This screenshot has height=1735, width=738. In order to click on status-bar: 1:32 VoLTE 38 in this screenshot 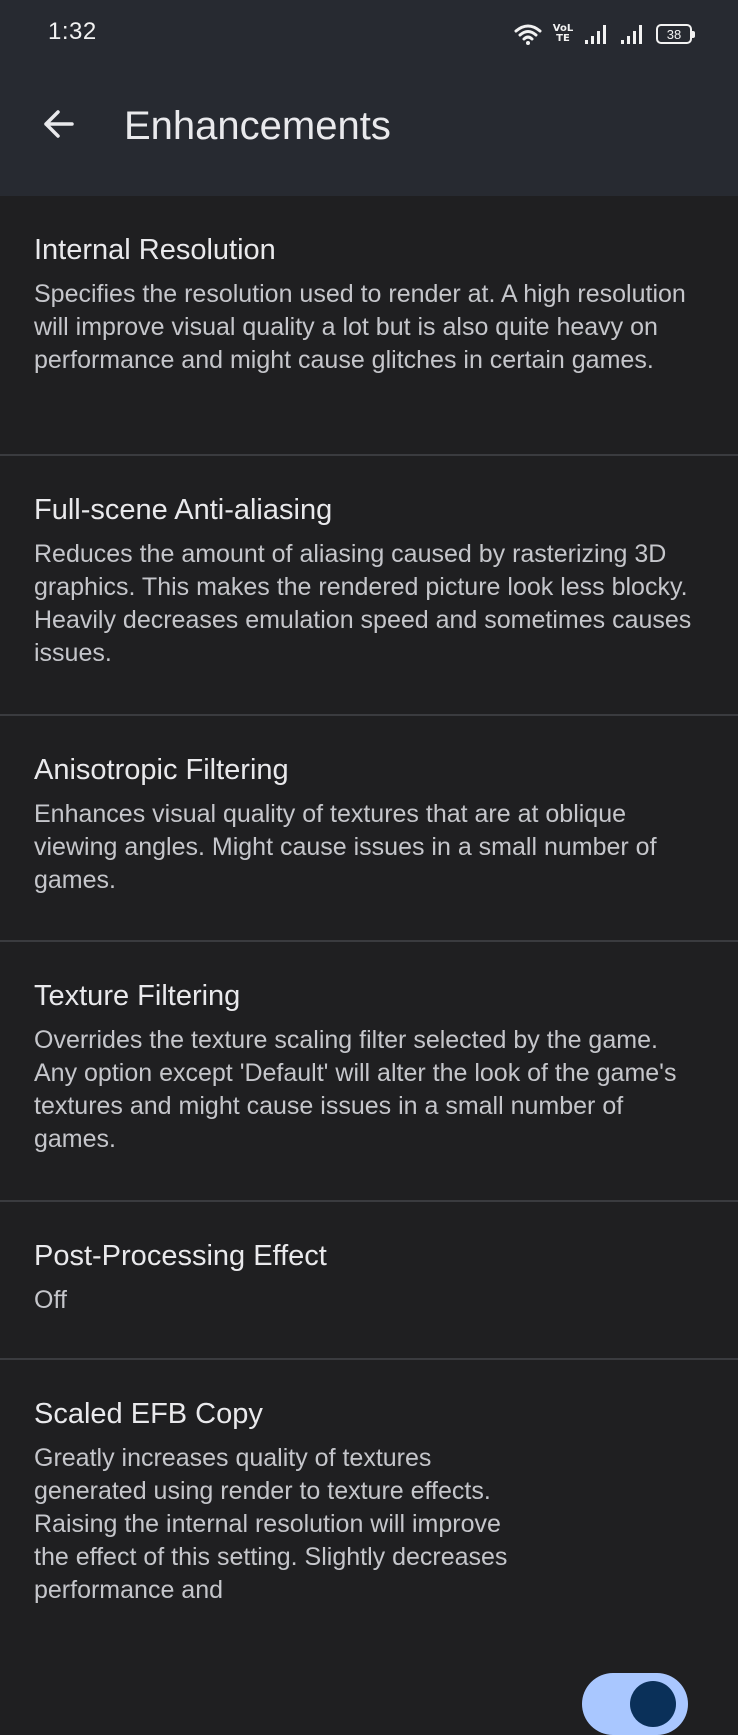, I will do `click(369, 33)`.